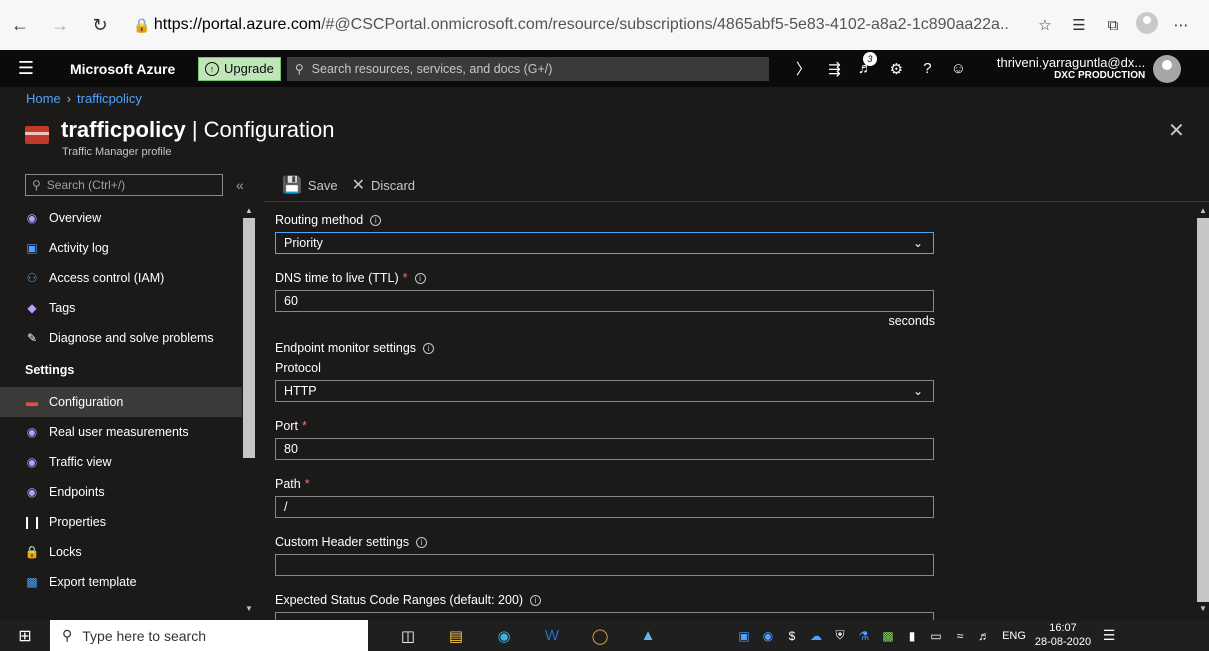 The width and height of the screenshot is (1209, 651). I want to click on breadcrumb-chevron-icon: ›, so click(69, 98).